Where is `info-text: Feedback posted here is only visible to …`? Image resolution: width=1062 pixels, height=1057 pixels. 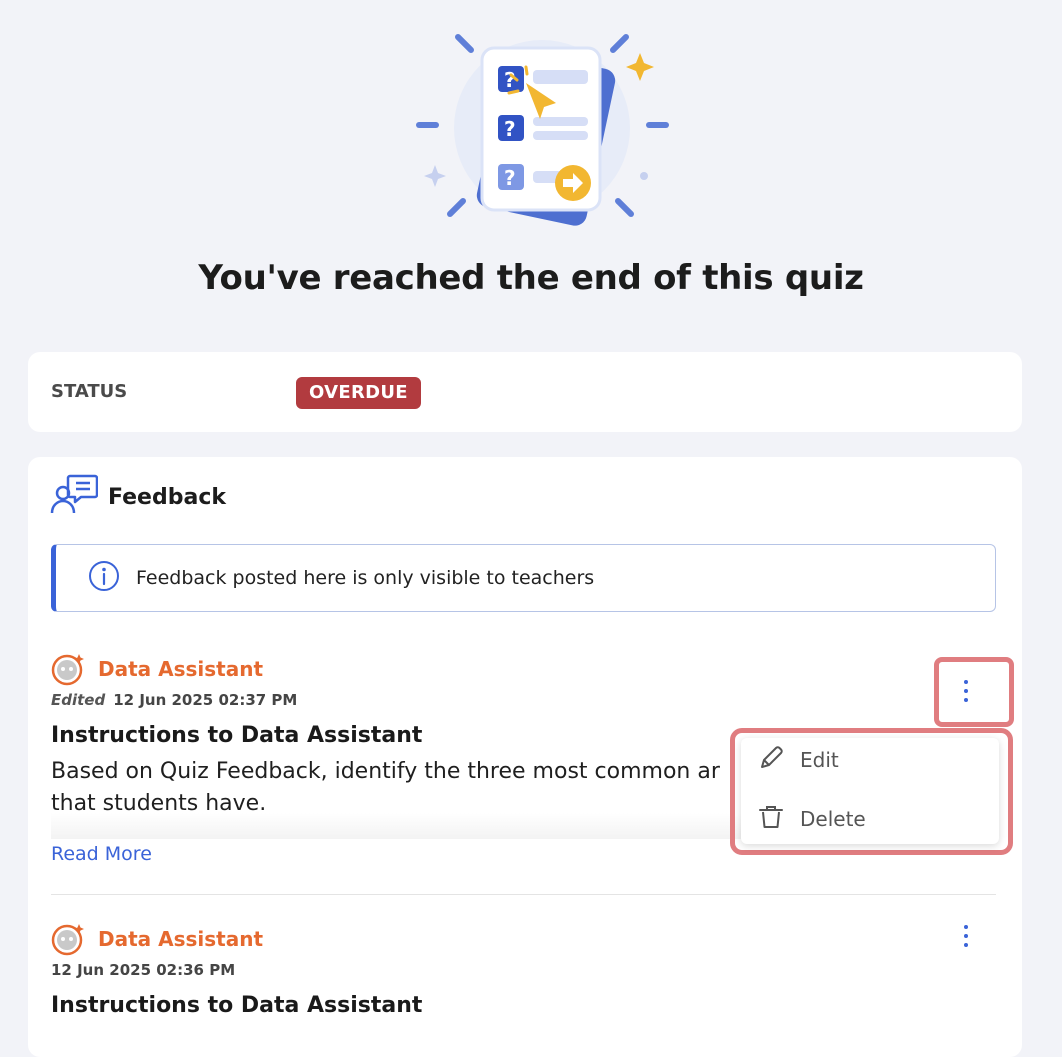
info-text: Feedback posted here is only visible to … is located at coordinates (365, 578).